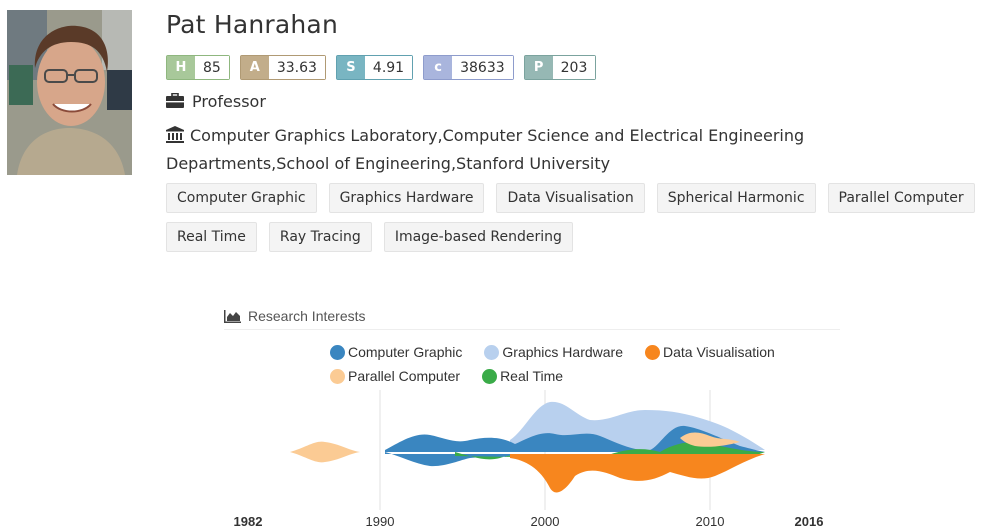  What do you see at coordinates (545, 521) in the screenshot?
I see `axis-label-2000: 2000` at bounding box center [545, 521].